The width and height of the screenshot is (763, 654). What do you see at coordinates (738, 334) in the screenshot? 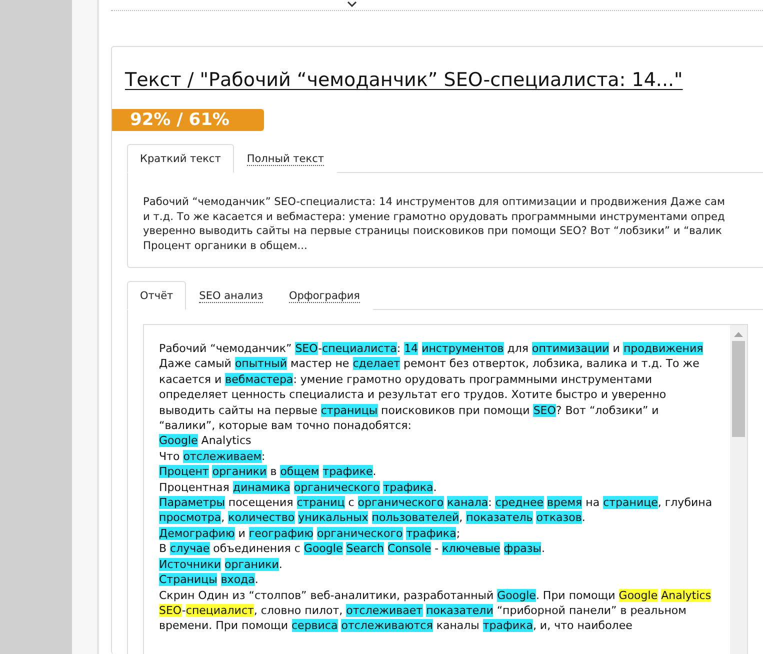
I see `scroll-up-arrow-icon` at bounding box center [738, 334].